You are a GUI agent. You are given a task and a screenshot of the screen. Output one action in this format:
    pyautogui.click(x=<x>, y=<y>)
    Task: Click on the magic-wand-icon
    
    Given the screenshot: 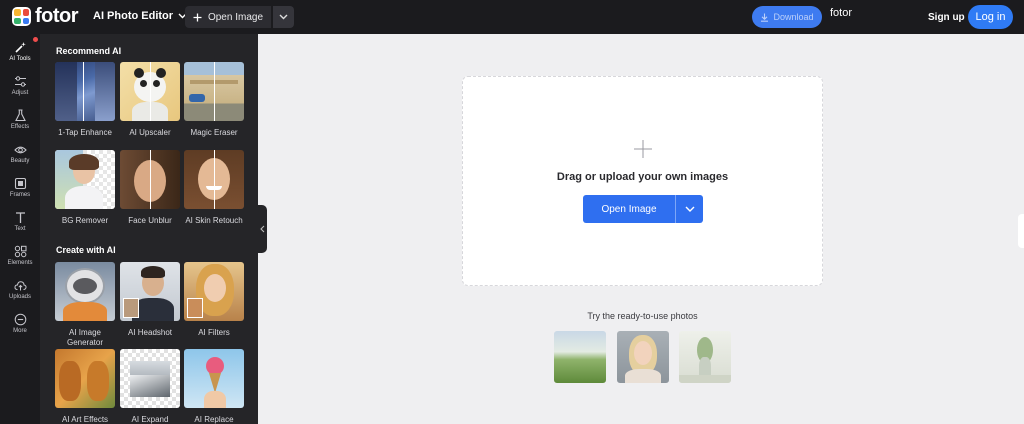 What is the action you would take?
    pyautogui.click(x=20, y=47)
    